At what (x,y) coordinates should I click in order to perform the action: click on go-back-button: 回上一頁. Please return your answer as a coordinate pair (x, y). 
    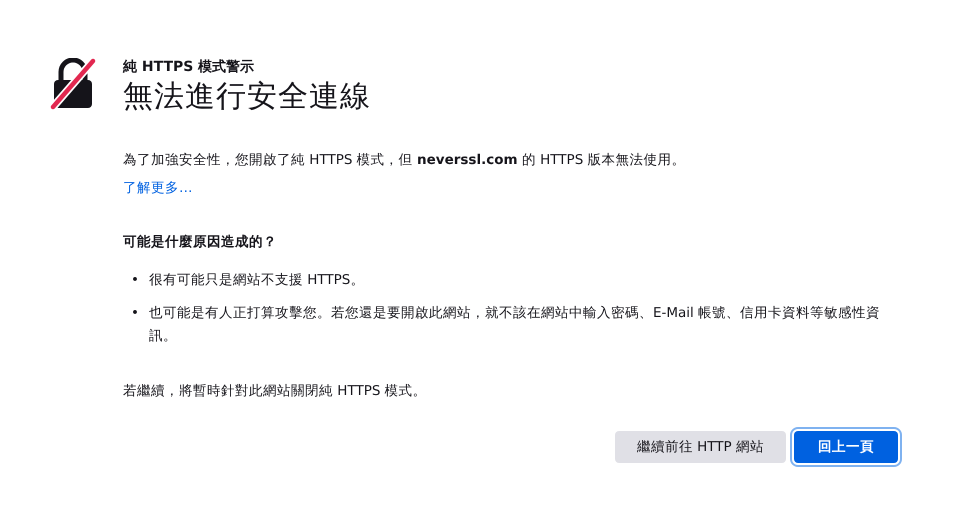
    Looking at the image, I should click on (846, 447).